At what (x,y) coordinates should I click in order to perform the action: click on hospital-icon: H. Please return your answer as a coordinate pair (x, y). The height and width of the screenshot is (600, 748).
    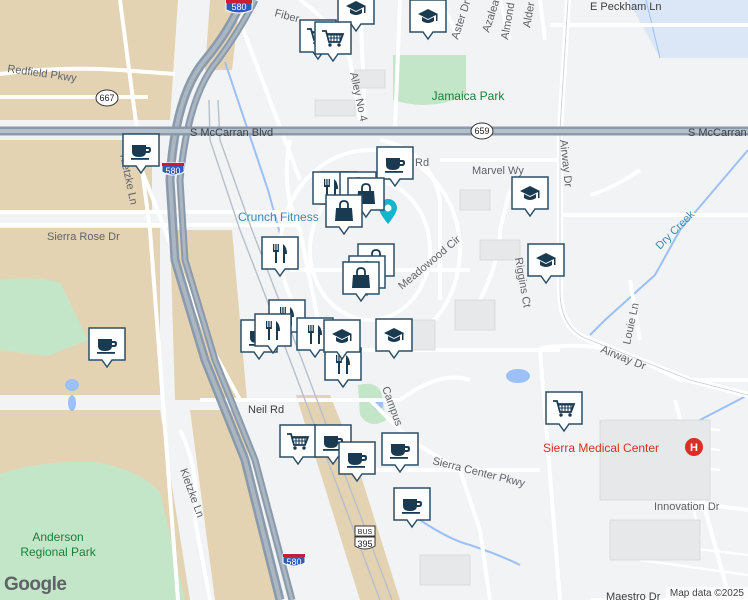
    Looking at the image, I should click on (694, 447).